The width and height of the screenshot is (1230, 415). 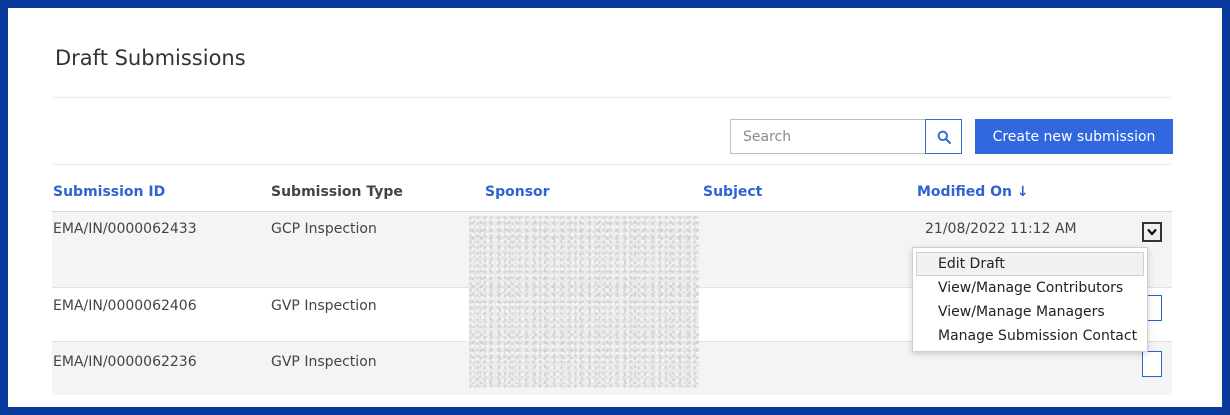 What do you see at coordinates (1030, 336) in the screenshot?
I see `menu-item-manage-submission-contact: Manage Submission Contact` at bounding box center [1030, 336].